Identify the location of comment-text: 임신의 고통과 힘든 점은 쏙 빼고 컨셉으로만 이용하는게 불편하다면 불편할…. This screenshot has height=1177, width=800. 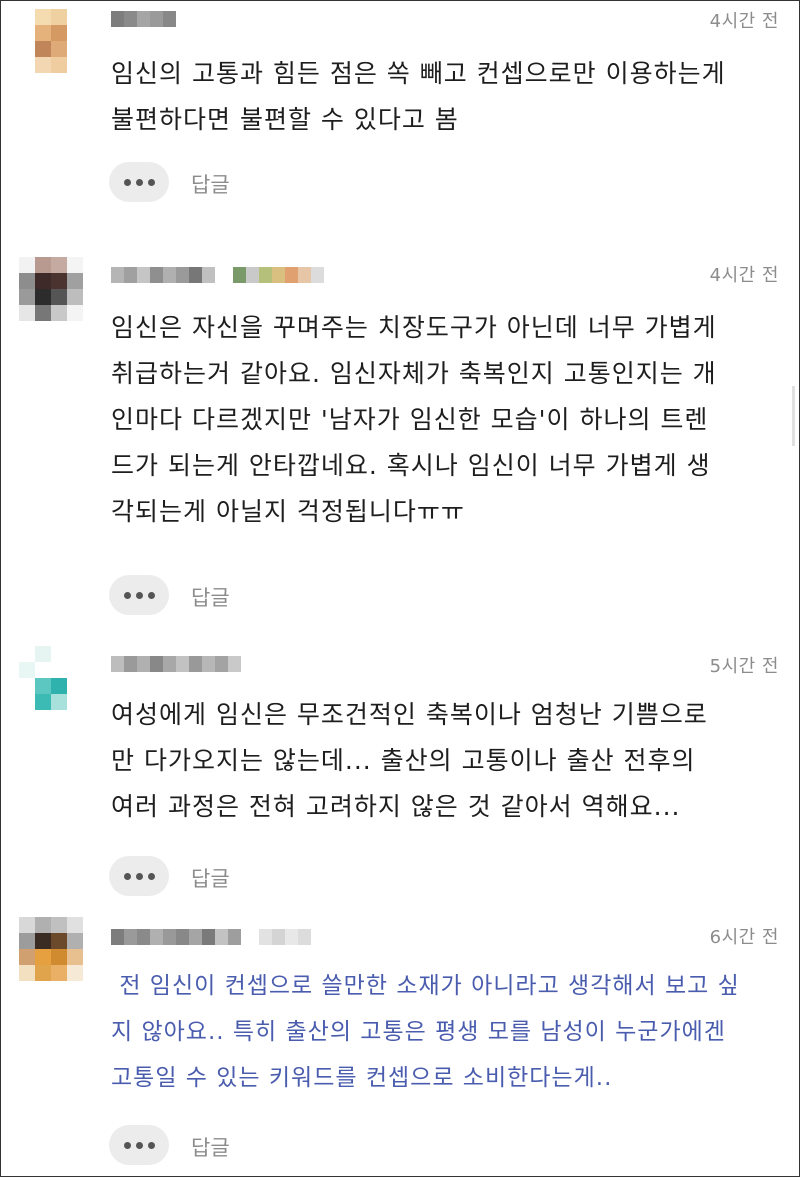
(418, 96).